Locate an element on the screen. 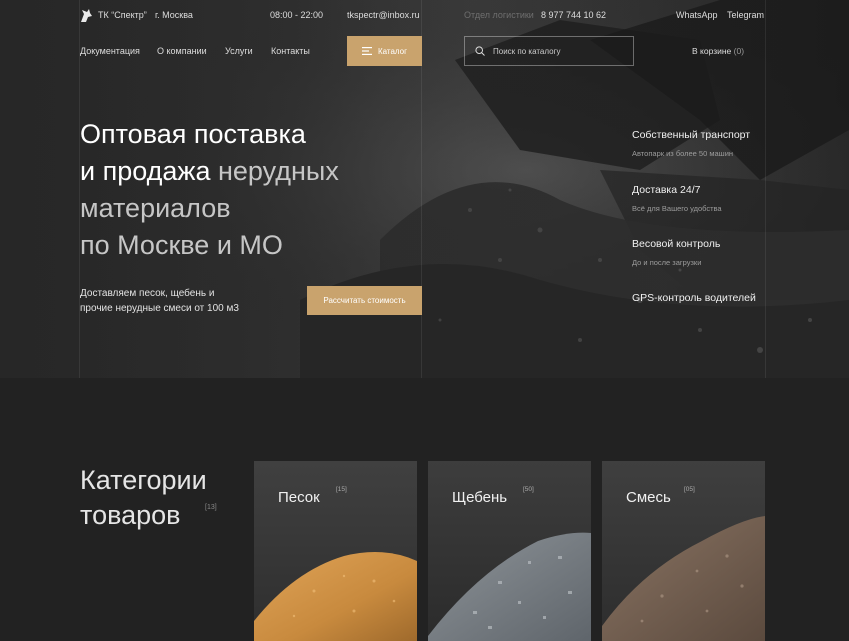  hero-title-line3: материалов is located at coordinates (155, 208).